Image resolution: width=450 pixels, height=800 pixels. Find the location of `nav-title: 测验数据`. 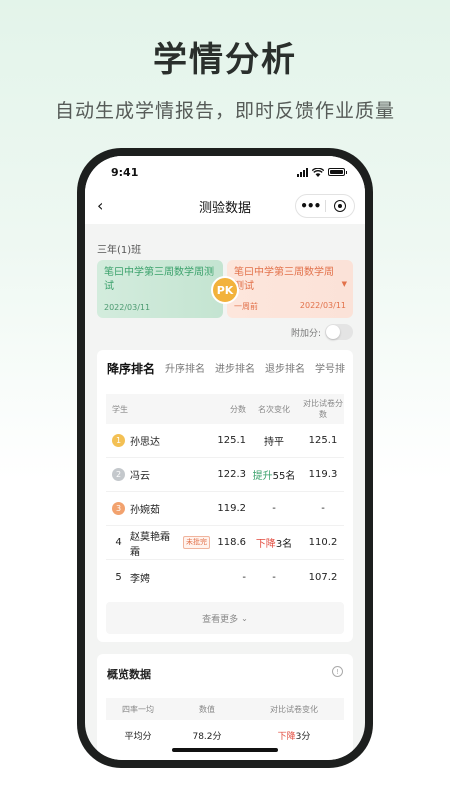

nav-title: 测验数据 is located at coordinates (224, 208).